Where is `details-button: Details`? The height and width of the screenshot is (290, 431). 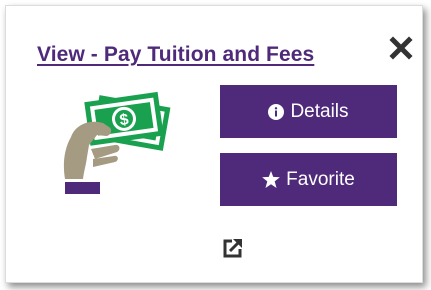 details-button: Details is located at coordinates (308, 111).